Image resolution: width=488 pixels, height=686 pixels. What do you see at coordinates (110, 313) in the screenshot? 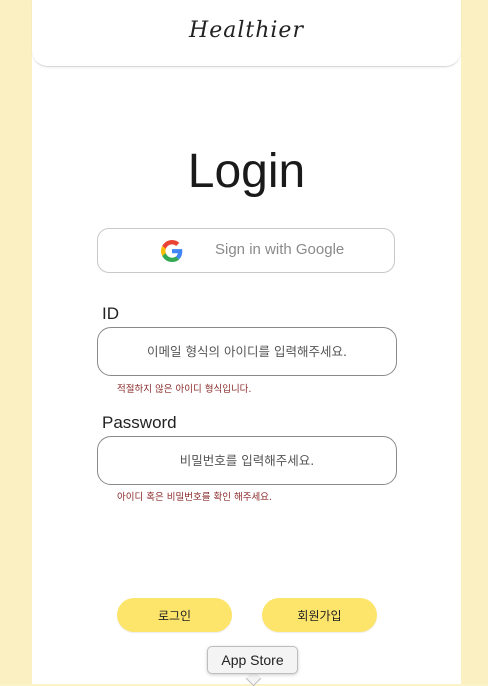
I see `id-label: ID` at bounding box center [110, 313].